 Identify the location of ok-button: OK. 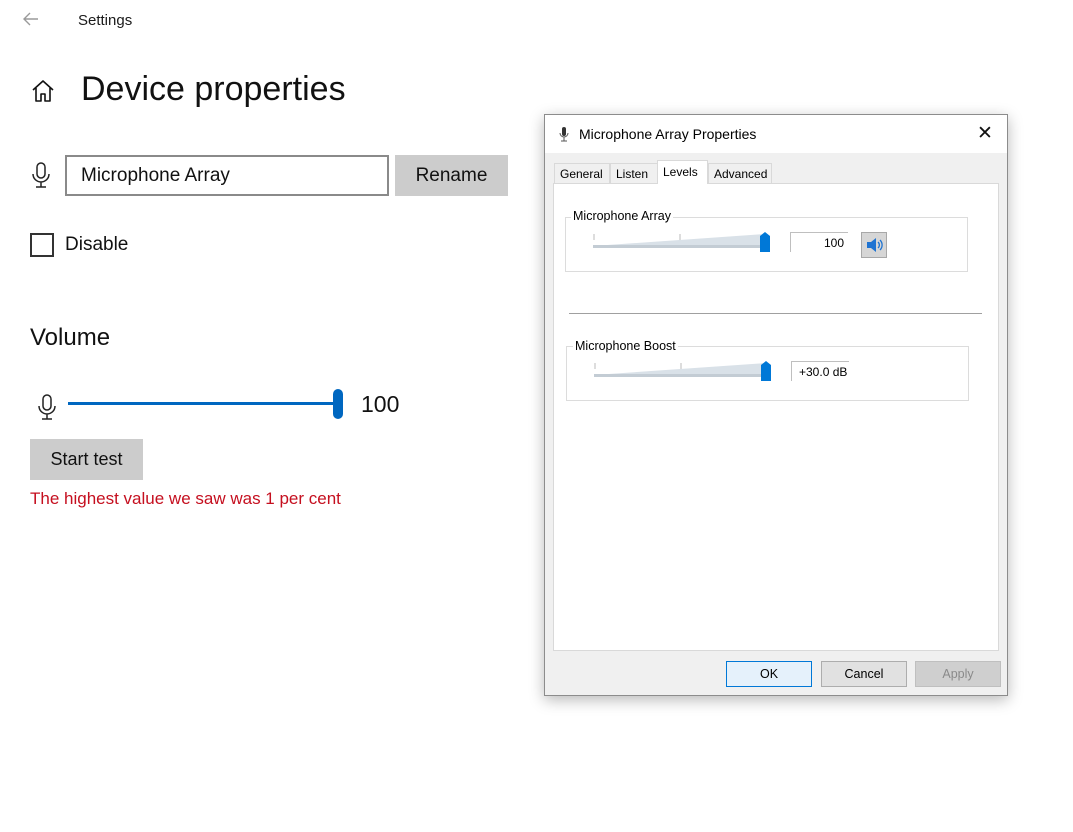
(769, 674).